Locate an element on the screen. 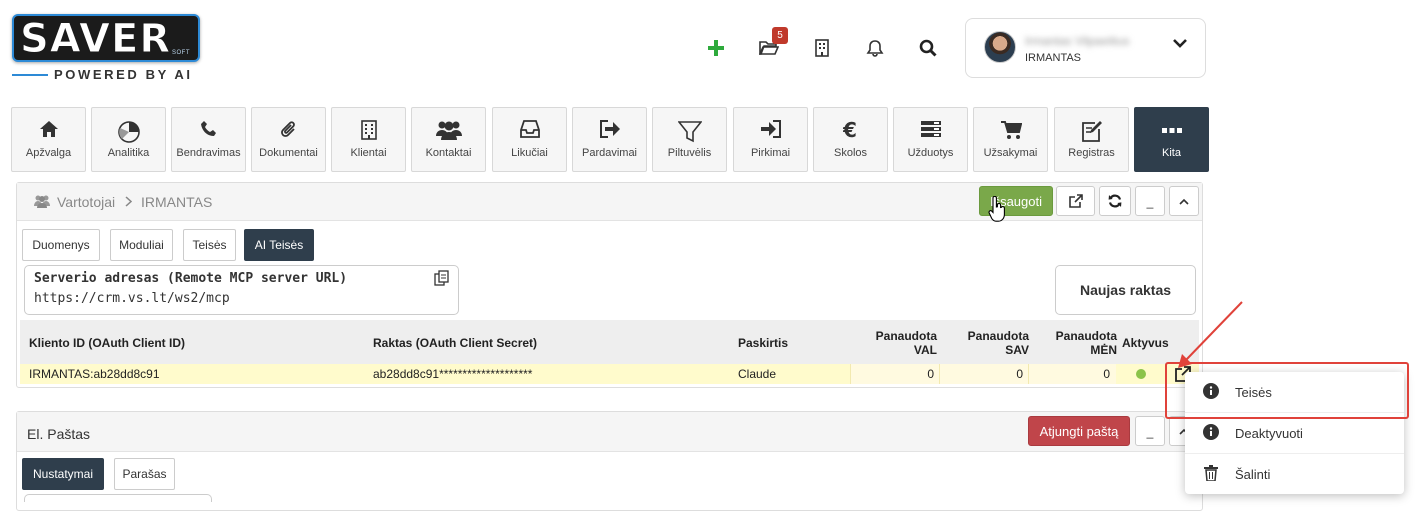 This screenshot has height=511, width=1419. nav-tile-label: Klientai is located at coordinates (368, 153).